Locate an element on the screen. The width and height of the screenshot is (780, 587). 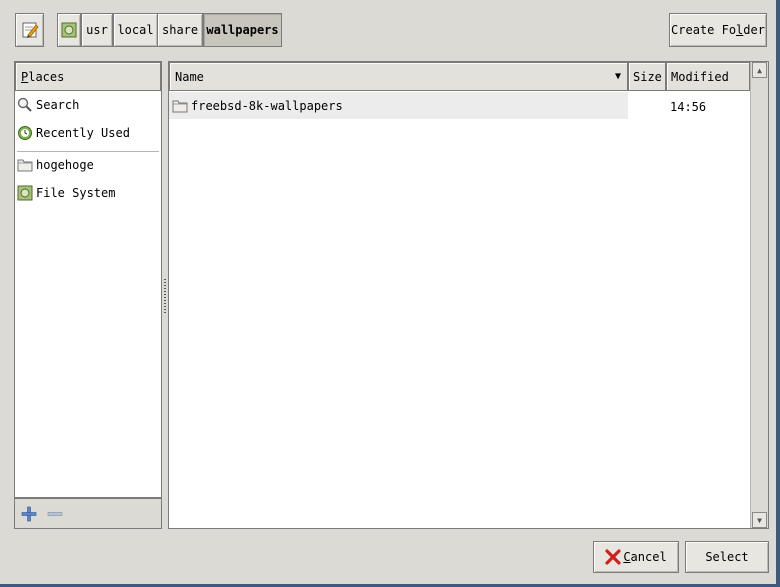
path-segment-local: local is located at coordinates (135, 30).